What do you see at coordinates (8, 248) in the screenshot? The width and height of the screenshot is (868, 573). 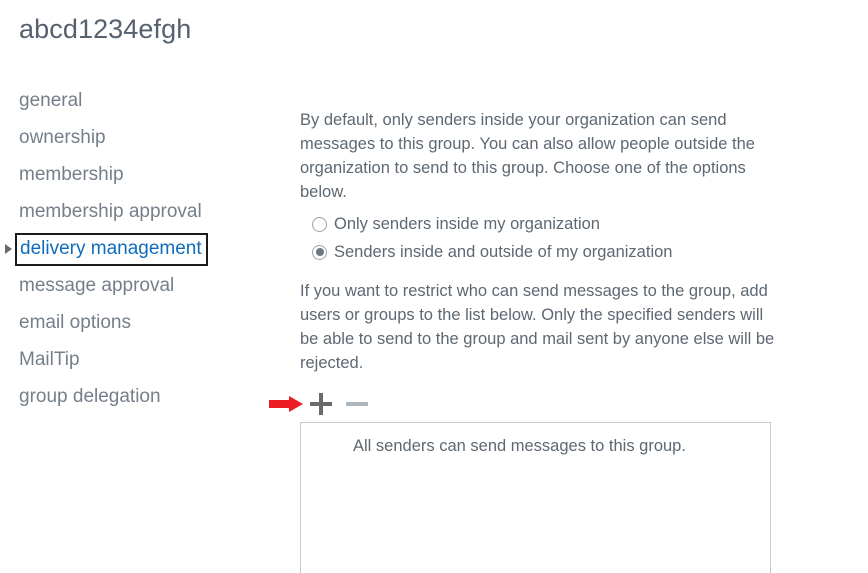 I see `caret-right-icon` at bounding box center [8, 248].